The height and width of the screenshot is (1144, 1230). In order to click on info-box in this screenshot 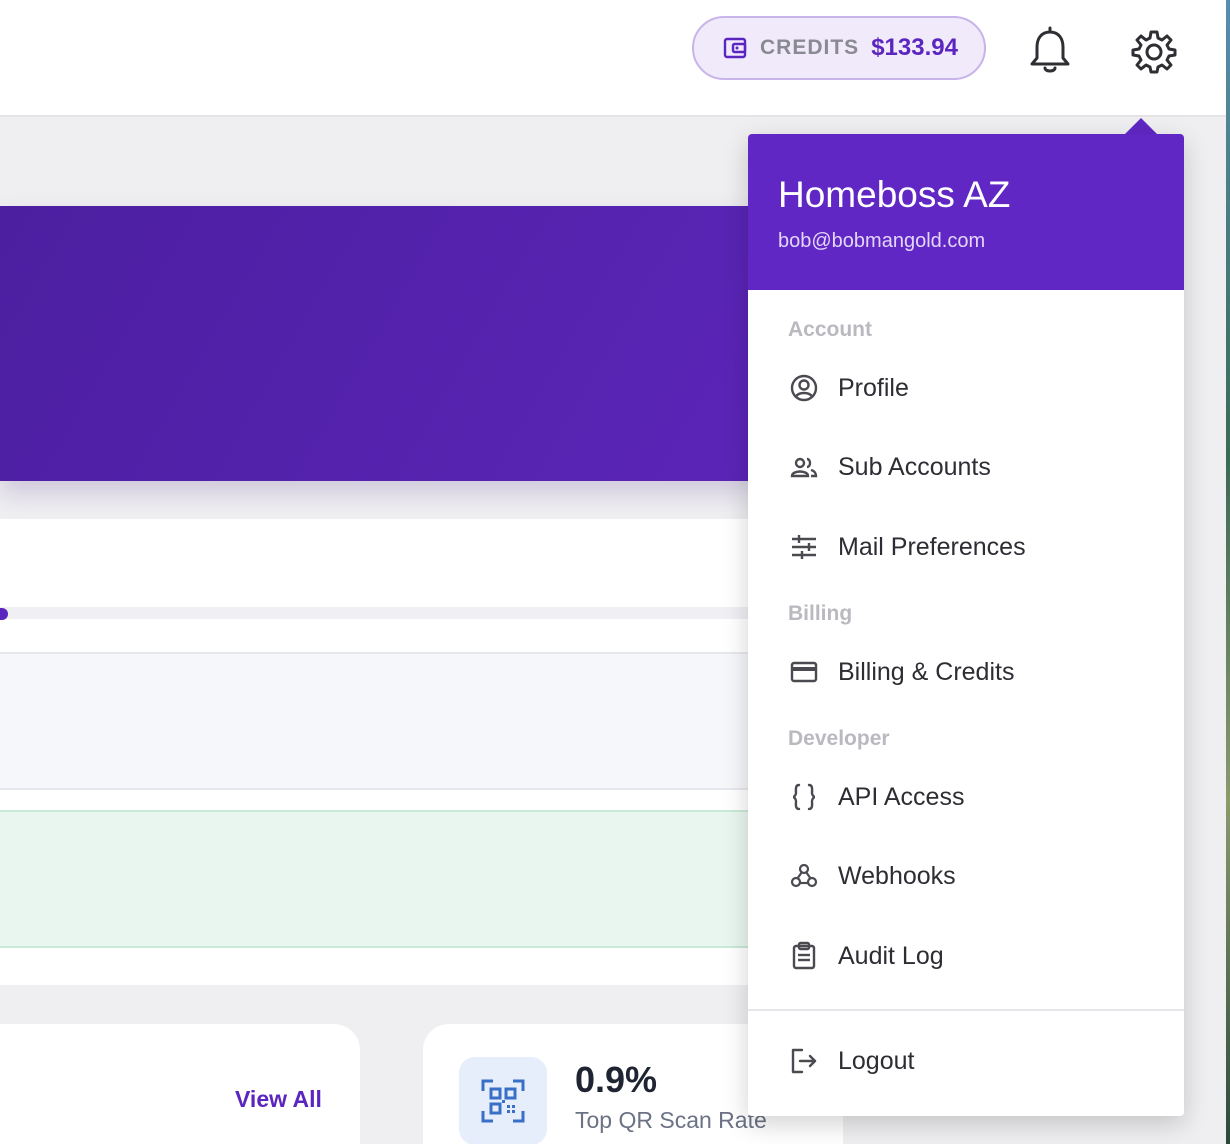, I will do `click(380, 721)`.